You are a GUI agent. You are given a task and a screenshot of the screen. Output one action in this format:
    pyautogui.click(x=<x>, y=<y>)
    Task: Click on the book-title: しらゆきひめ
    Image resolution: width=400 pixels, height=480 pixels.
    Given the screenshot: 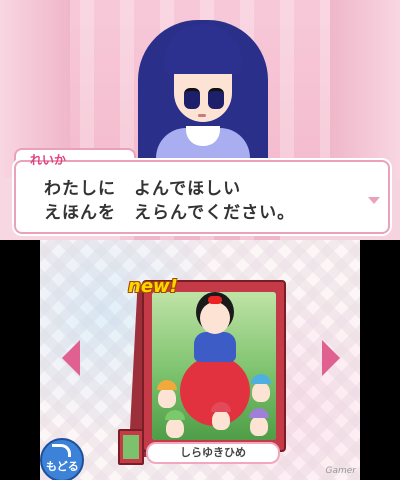 What is the action you would take?
    pyautogui.click(x=213, y=453)
    